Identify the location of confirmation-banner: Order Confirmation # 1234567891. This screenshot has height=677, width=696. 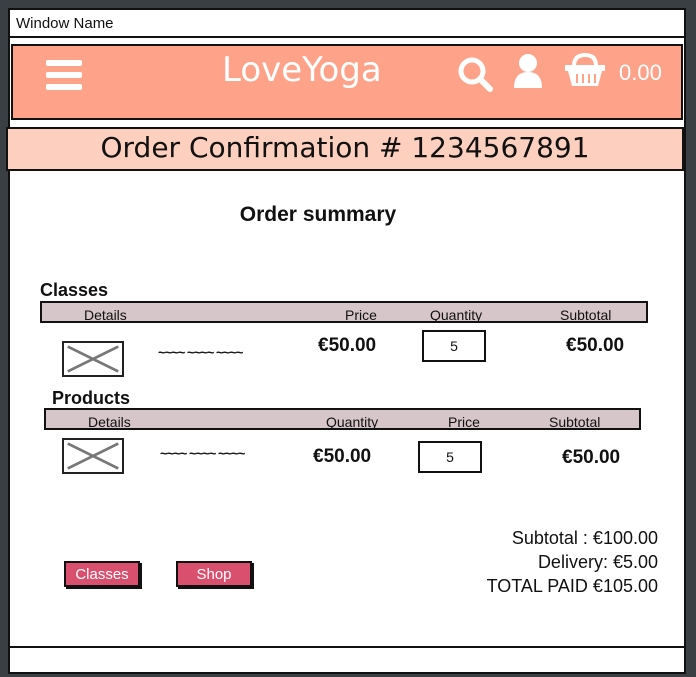
(345, 149).